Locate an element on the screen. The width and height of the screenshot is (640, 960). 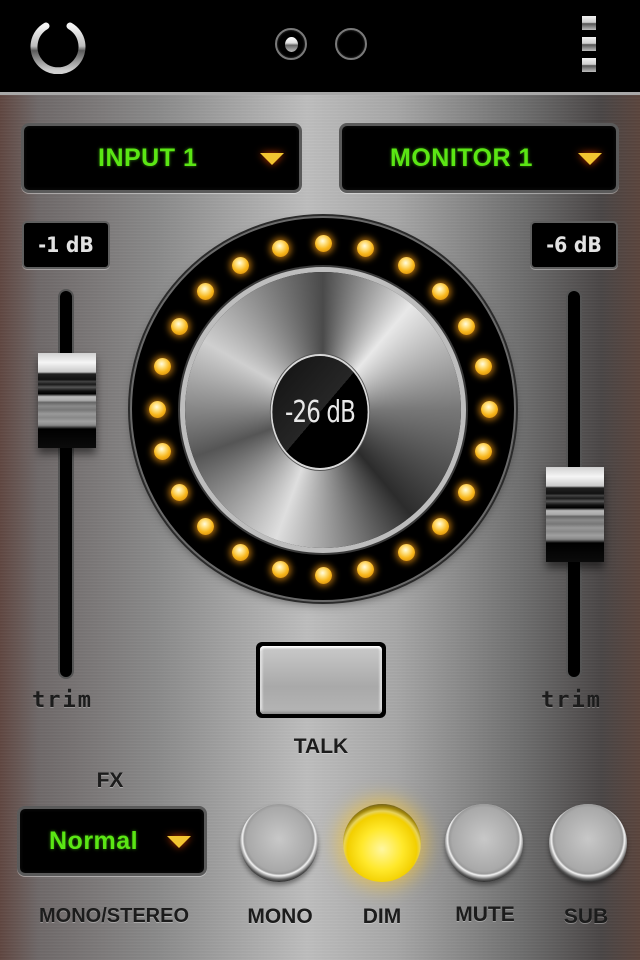
left-trim-value: -1 dB is located at coordinates (66, 245).